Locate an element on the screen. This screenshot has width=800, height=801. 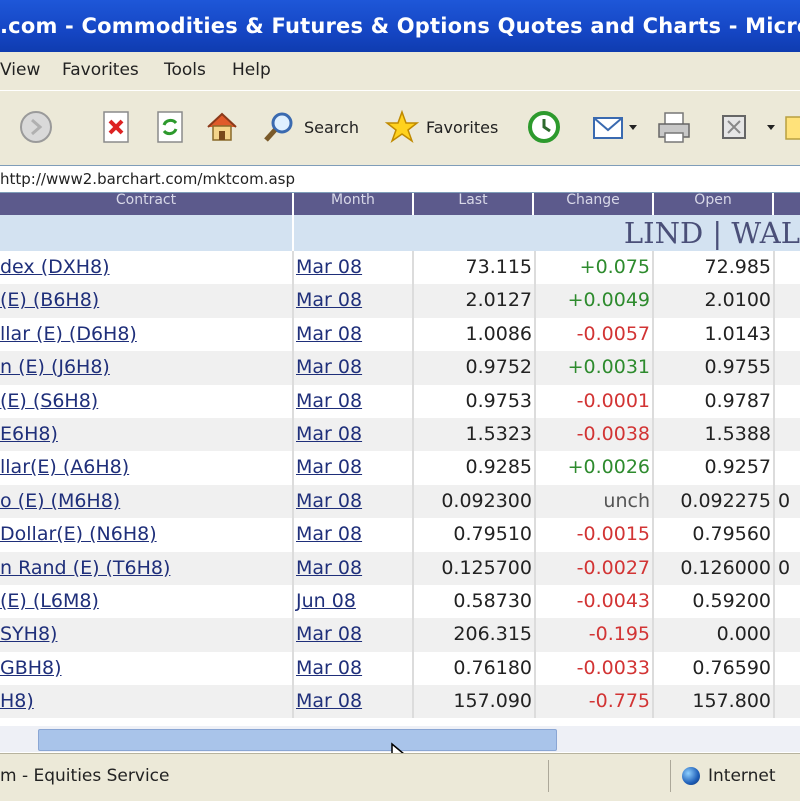
contract-link: n (E) (J6H8) is located at coordinates (146, 367).